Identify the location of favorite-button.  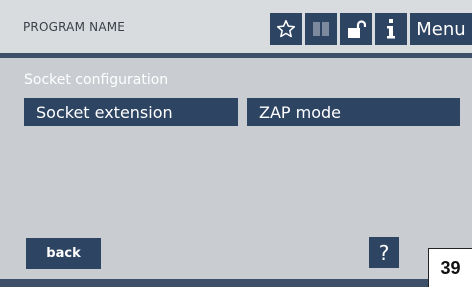
(286, 29).